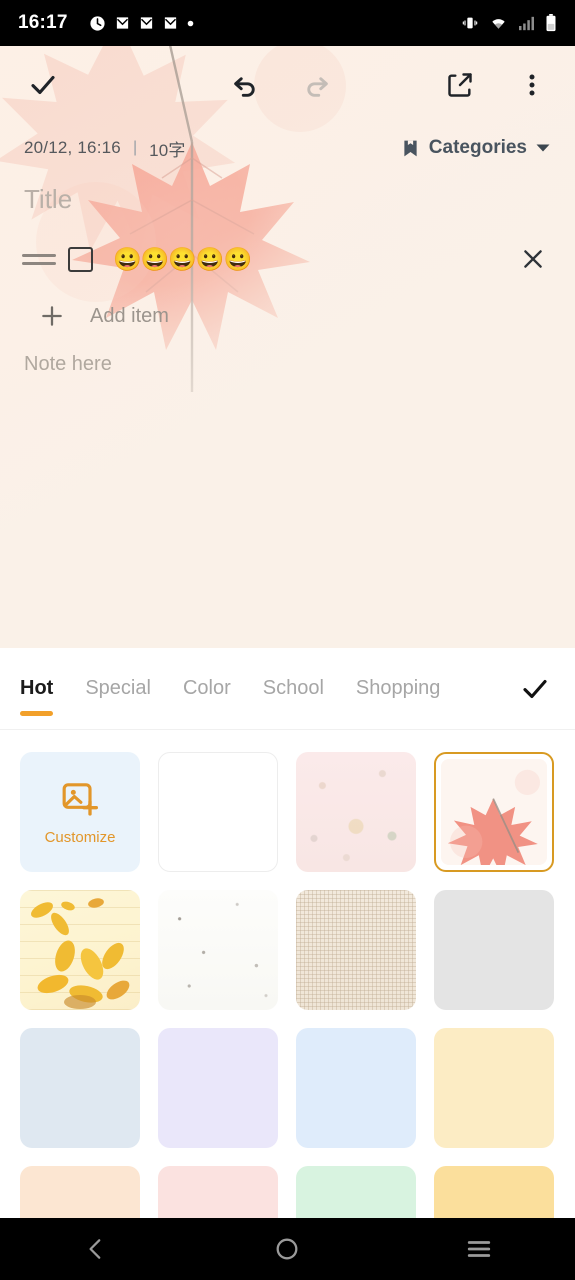 This screenshot has height=1280, width=575. What do you see at coordinates (218, 1088) in the screenshot?
I see `swatch-lavender` at bounding box center [218, 1088].